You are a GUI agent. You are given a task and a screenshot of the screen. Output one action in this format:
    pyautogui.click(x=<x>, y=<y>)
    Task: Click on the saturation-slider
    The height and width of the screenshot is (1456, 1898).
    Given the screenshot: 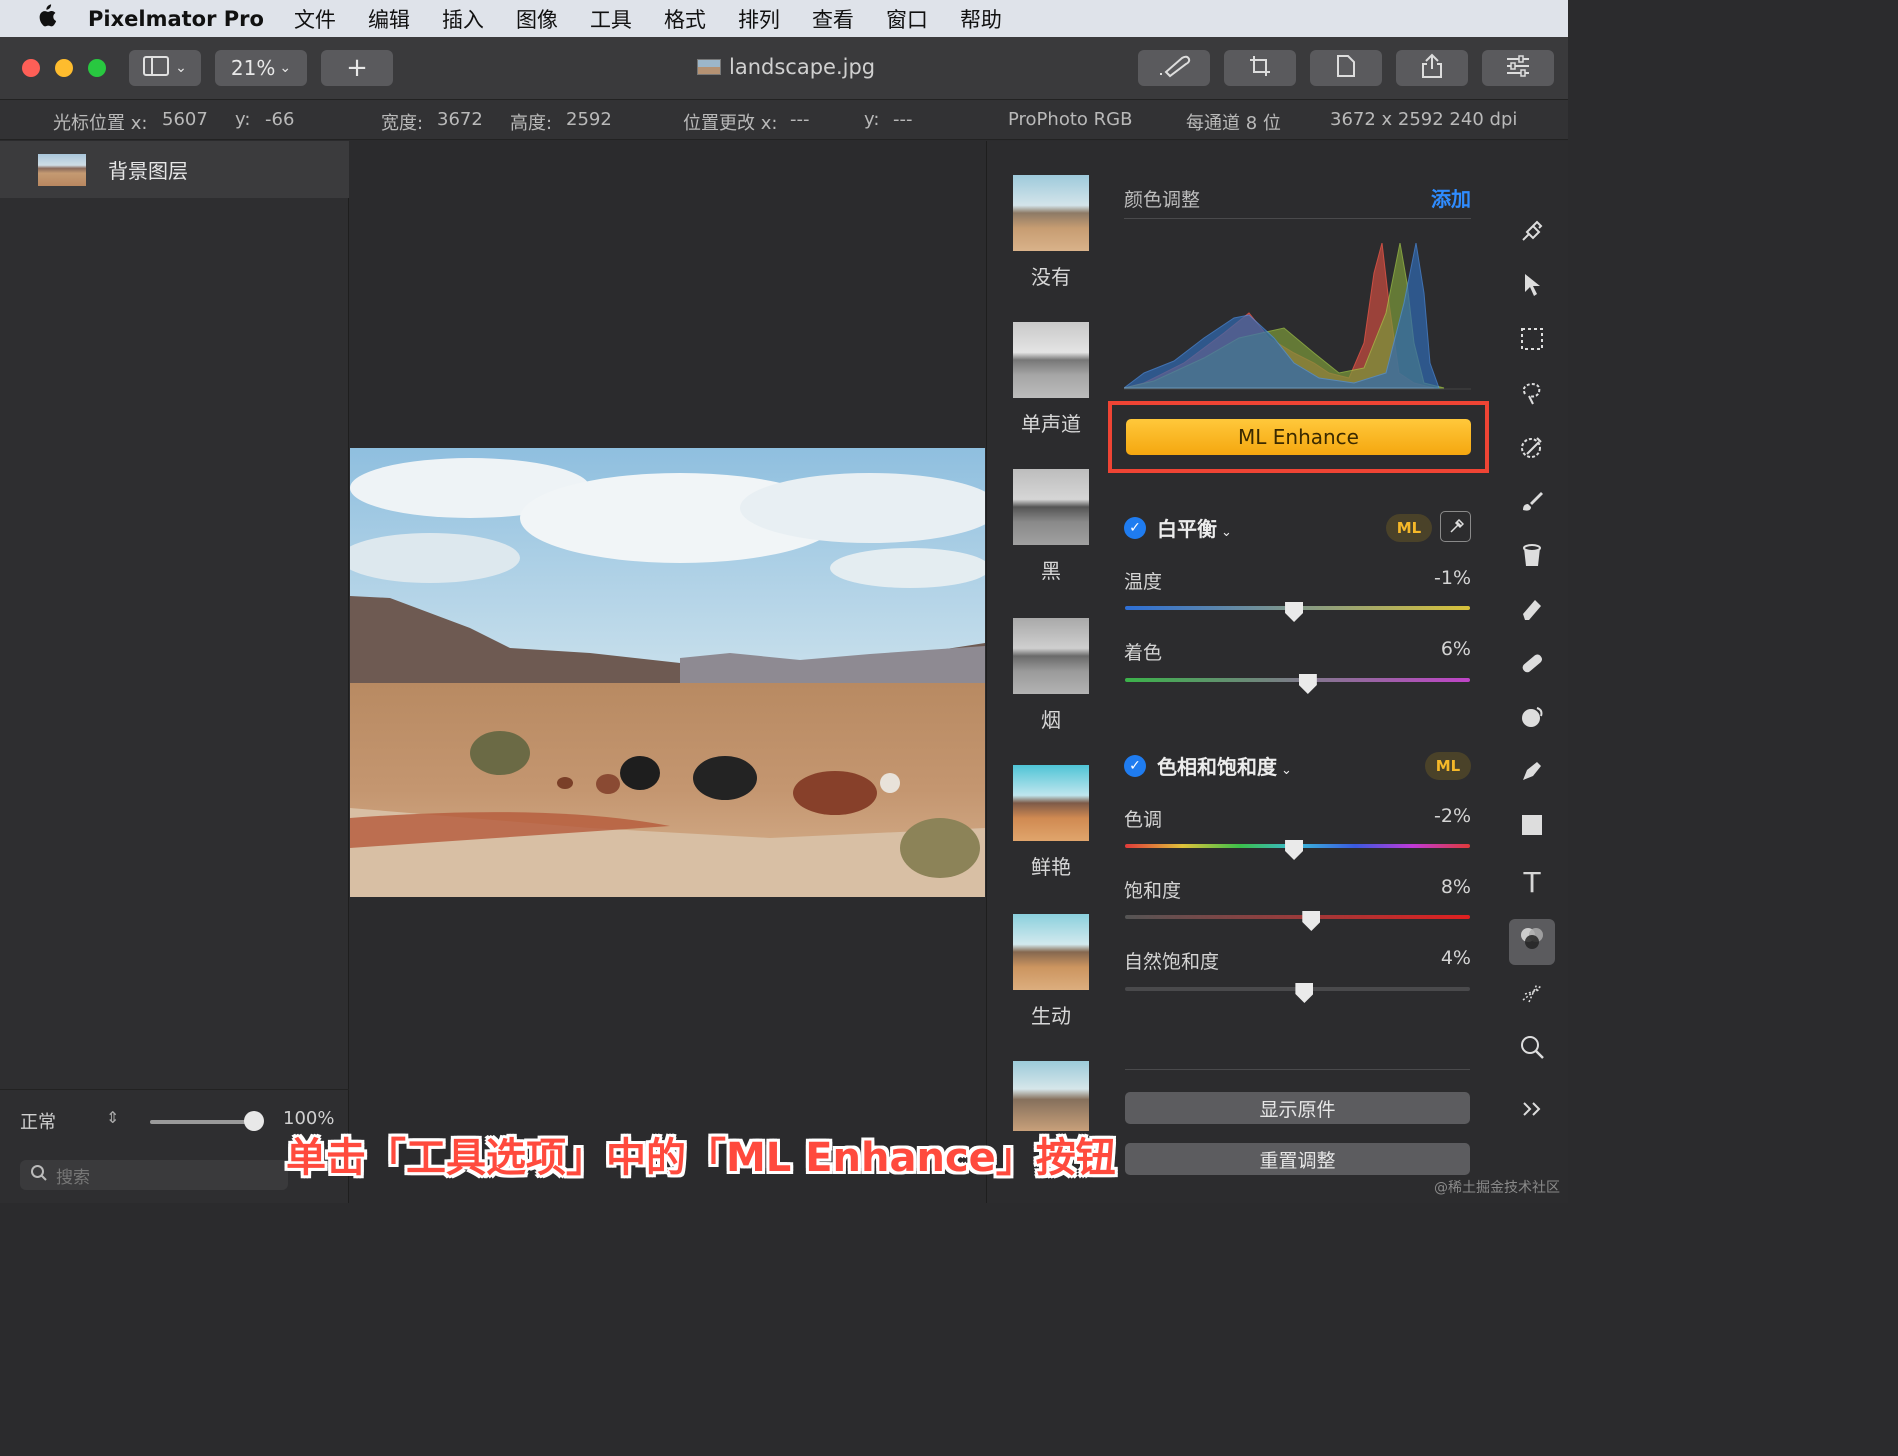 What is the action you would take?
    pyautogui.click(x=1297, y=917)
    